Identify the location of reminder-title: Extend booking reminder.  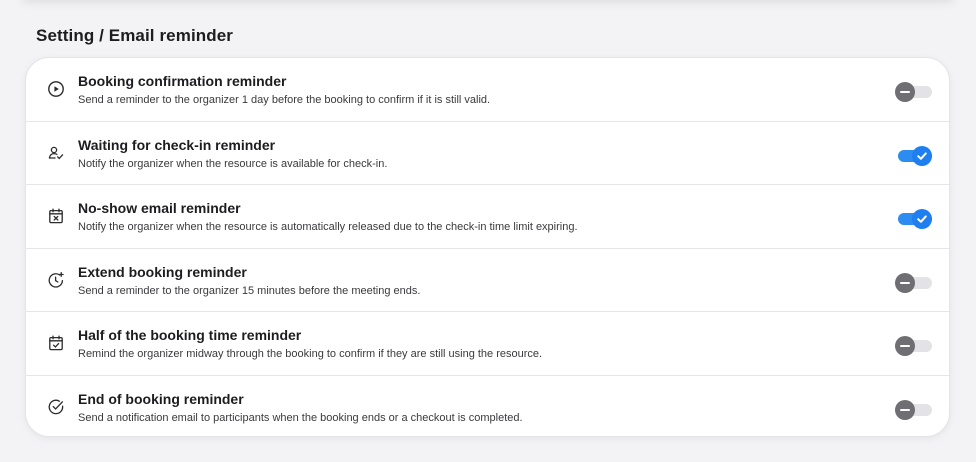
(162, 271).